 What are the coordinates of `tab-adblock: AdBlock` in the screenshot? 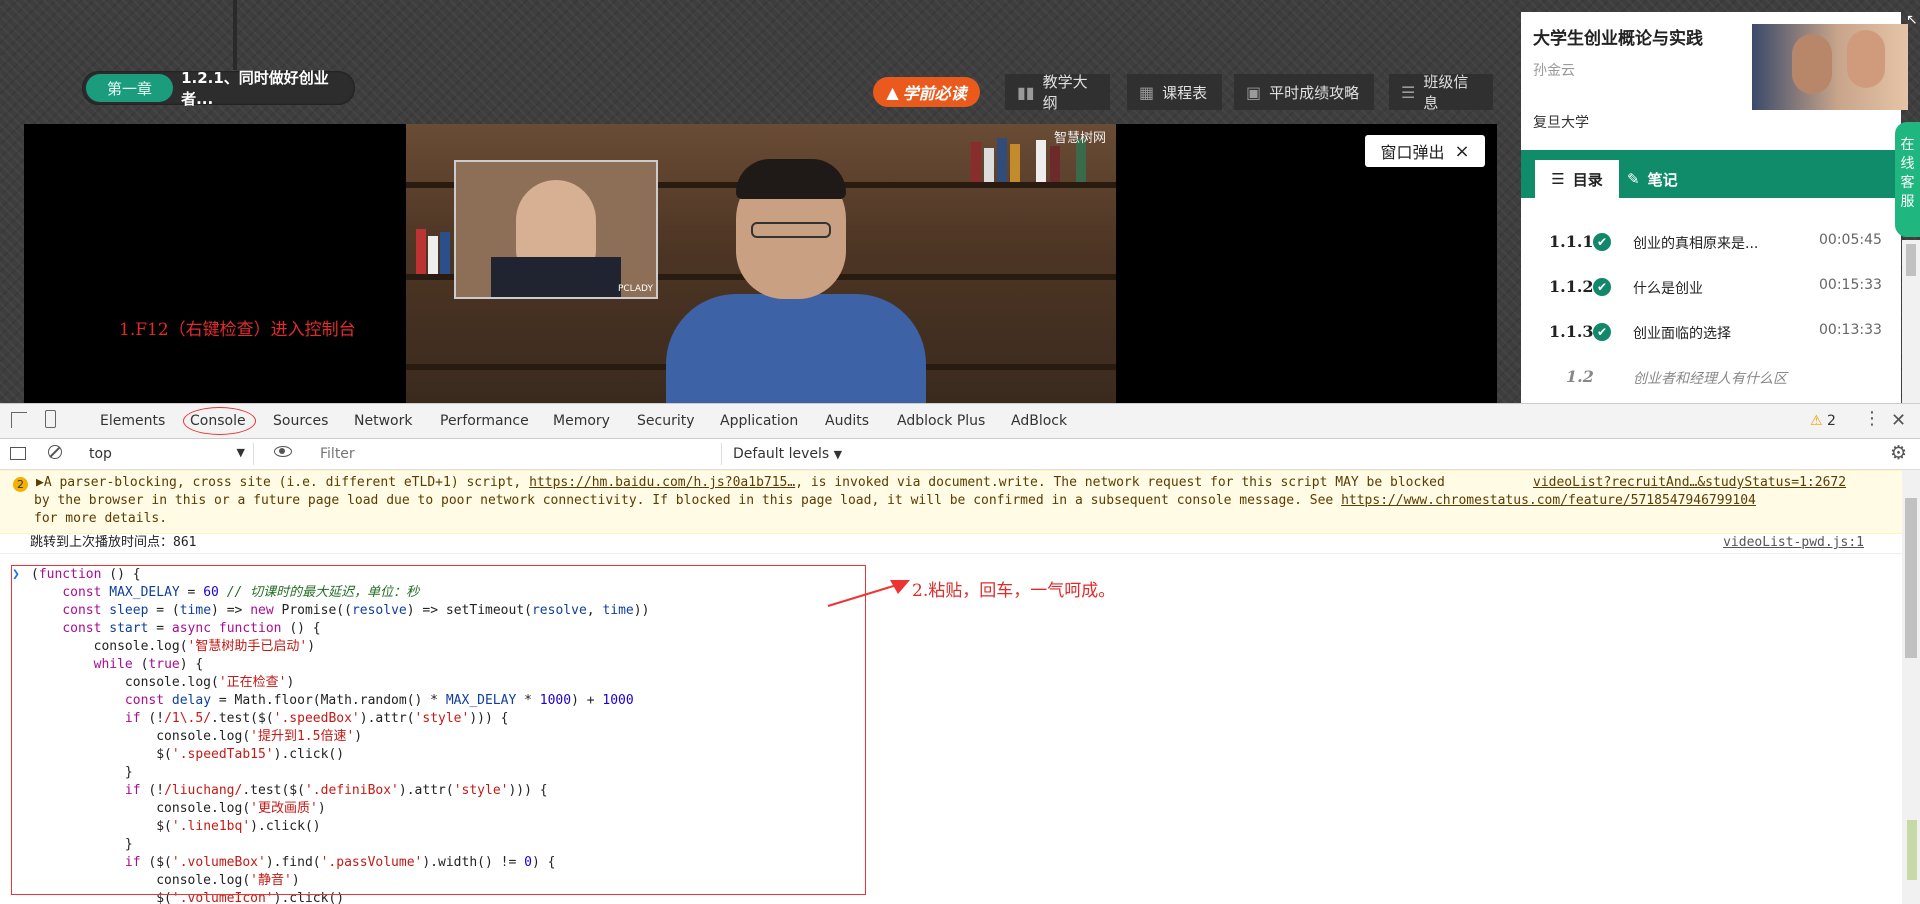 It's located at (1039, 421).